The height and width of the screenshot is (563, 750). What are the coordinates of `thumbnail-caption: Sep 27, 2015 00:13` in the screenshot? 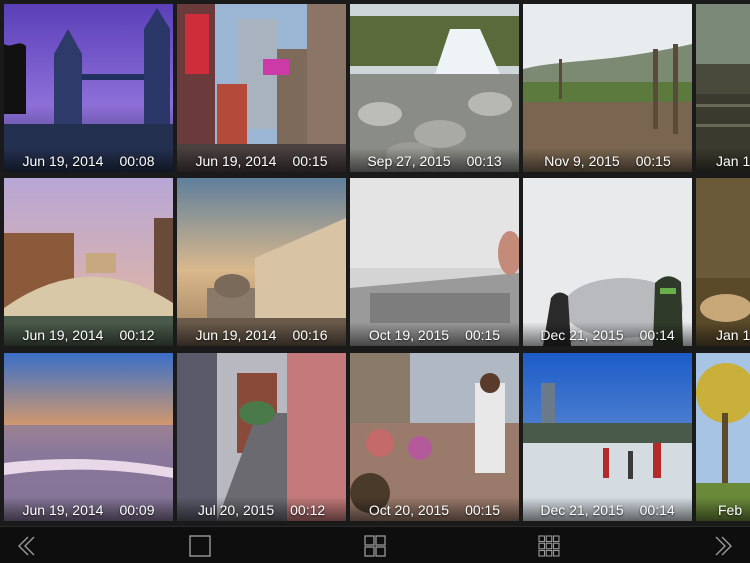 It's located at (434, 160).